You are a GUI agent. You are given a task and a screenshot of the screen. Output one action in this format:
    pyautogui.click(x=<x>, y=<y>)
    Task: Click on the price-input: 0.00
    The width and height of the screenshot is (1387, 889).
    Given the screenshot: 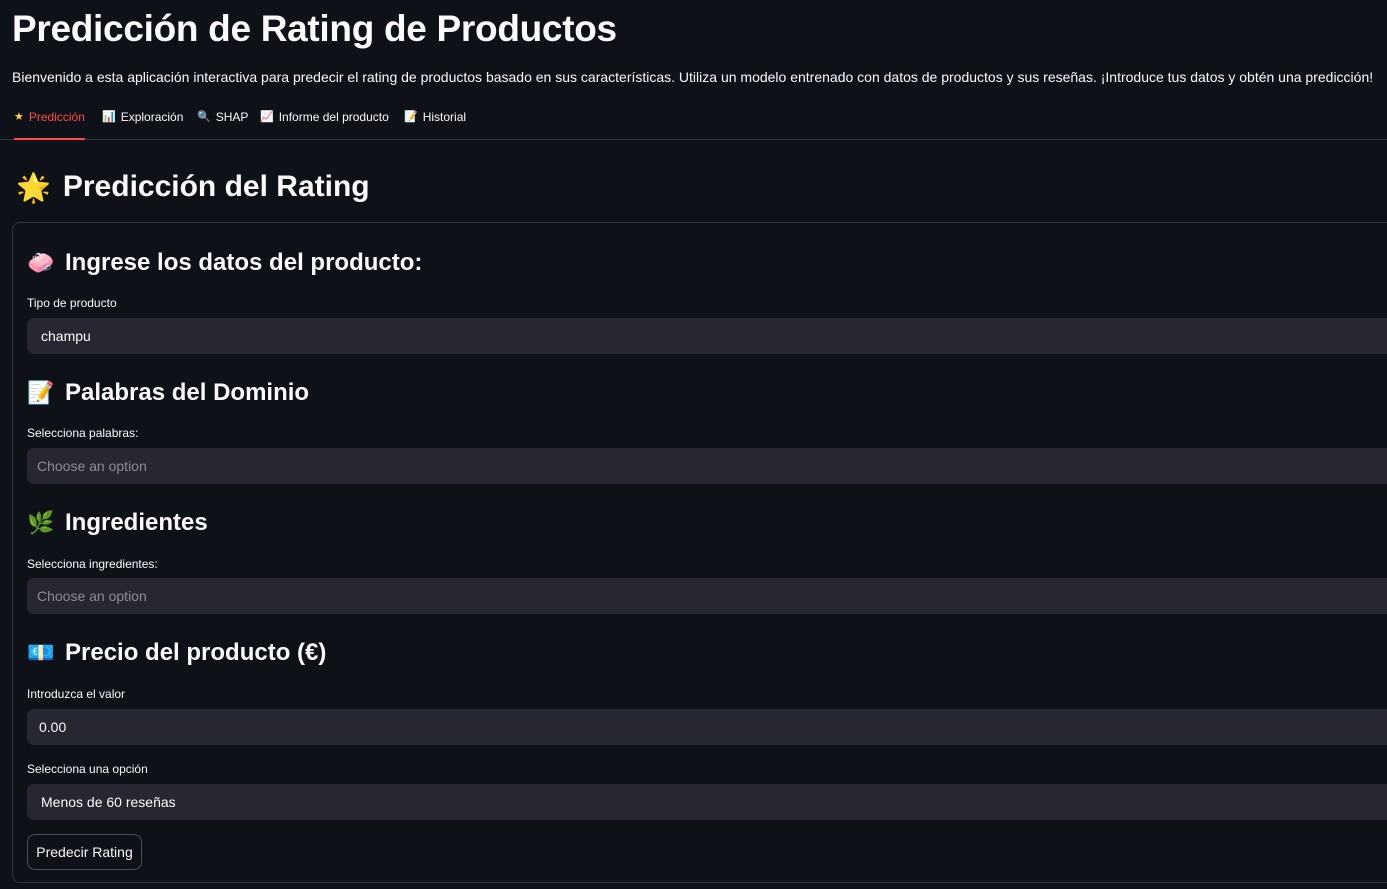 What is the action you would take?
    pyautogui.click(x=707, y=727)
    